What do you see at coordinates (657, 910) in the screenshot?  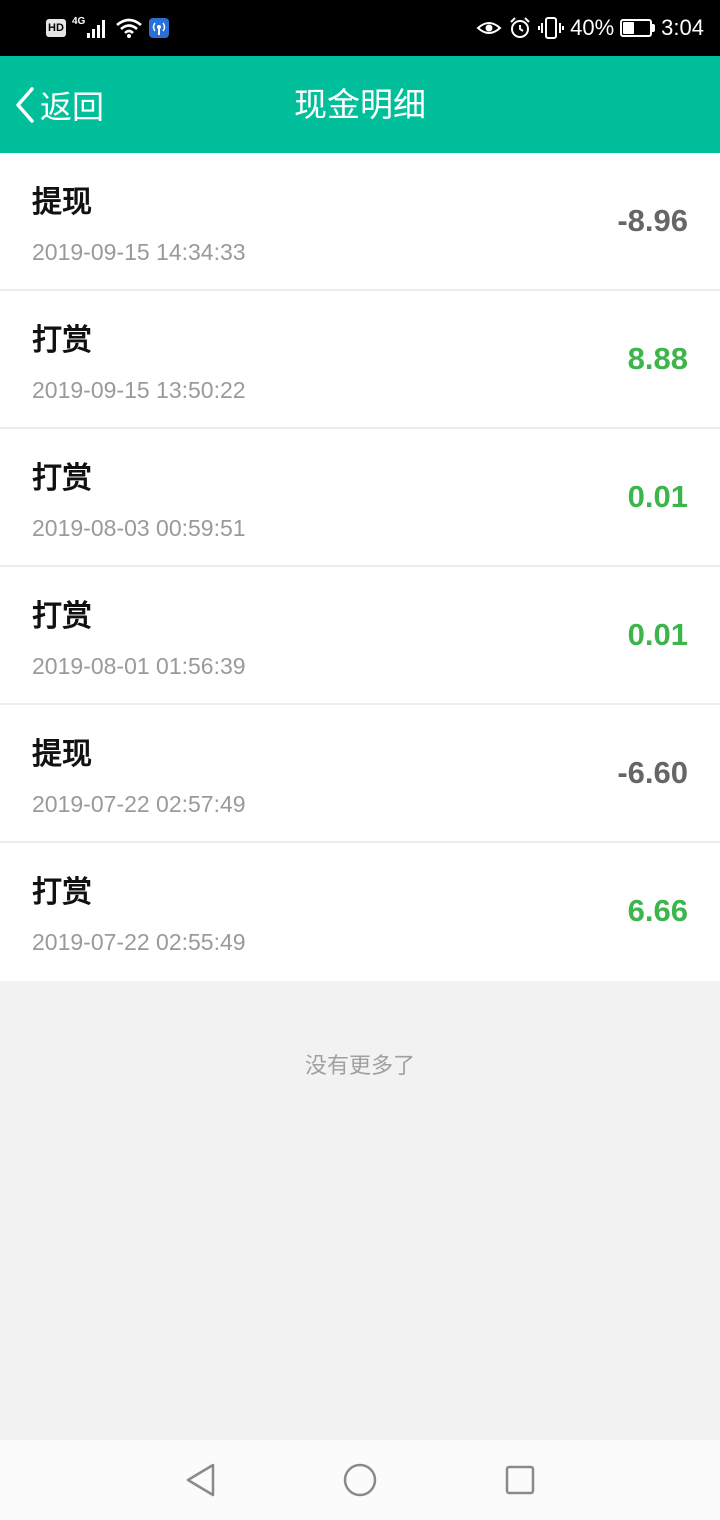 I see `transaction-amount: 6.66` at bounding box center [657, 910].